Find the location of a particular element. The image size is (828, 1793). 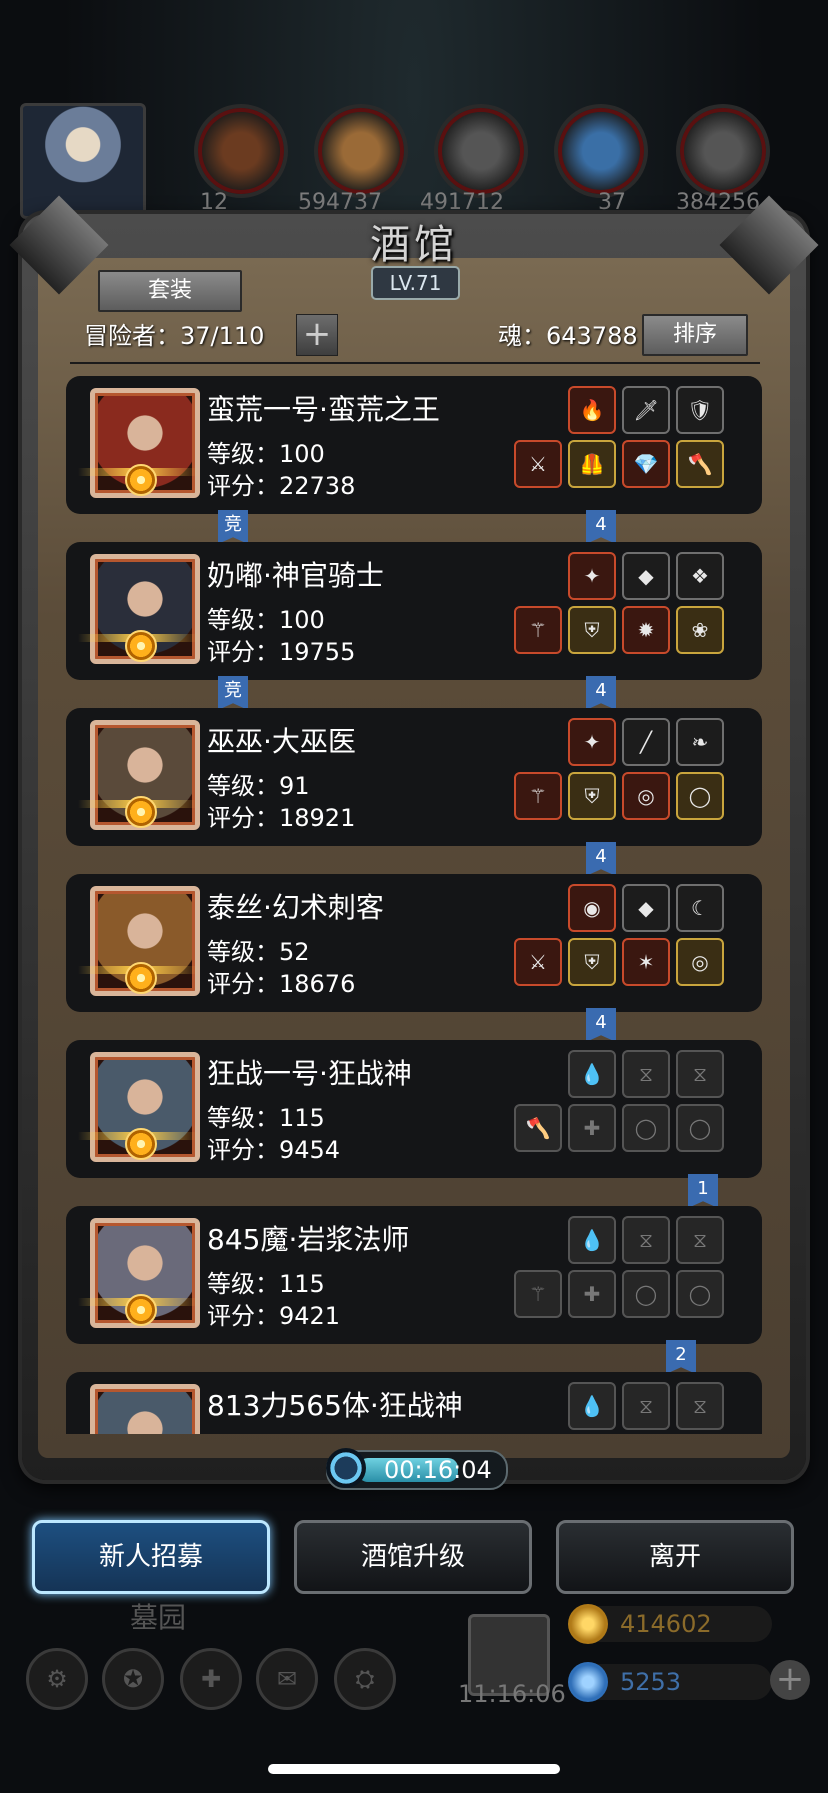

set-button: 套装 is located at coordinates (170, 291).